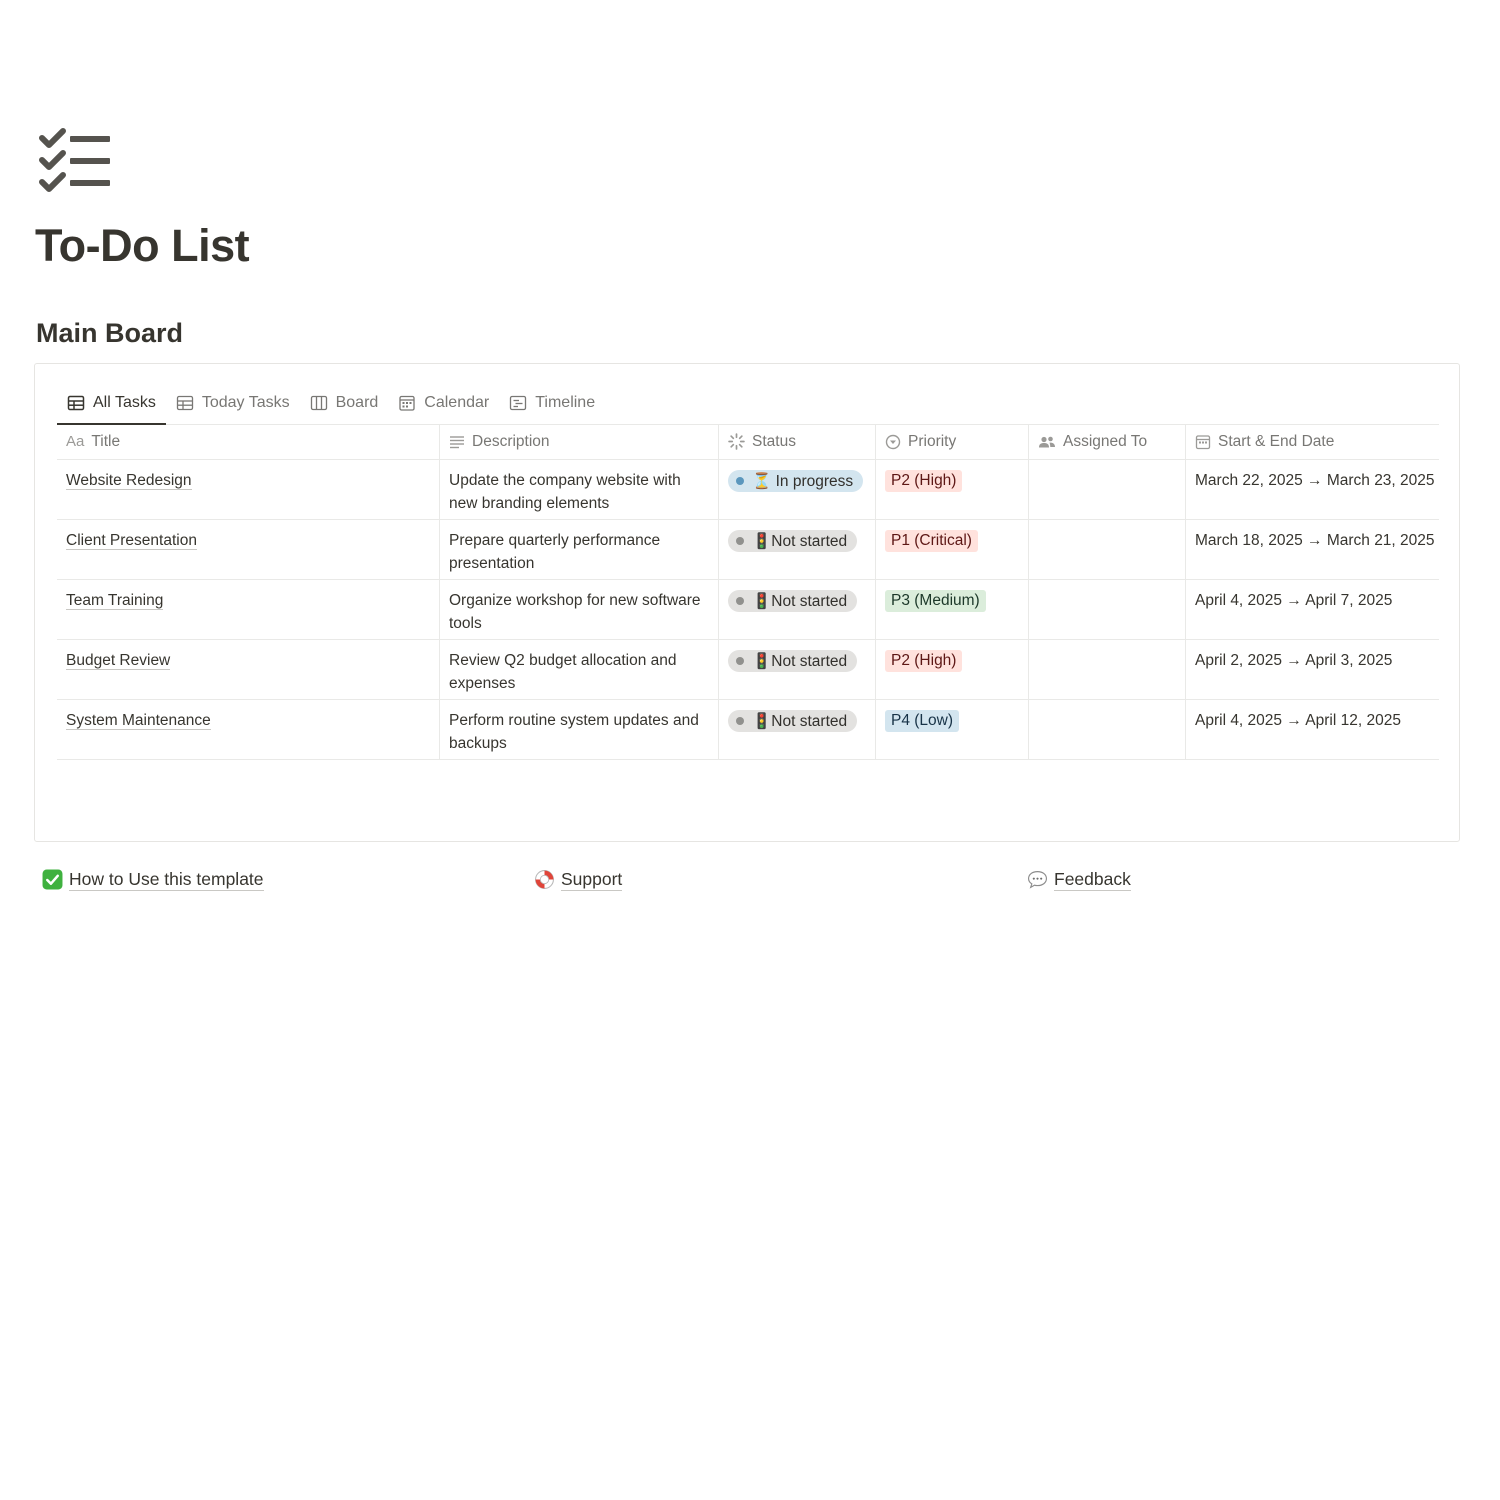 Image resolution: width=1500 pixels, height=1500 pixels. What do you see at coordinates (131, 541) in the screenshot?
I see `task-title-link: Client Presentation` at bounding box center [131, 541].